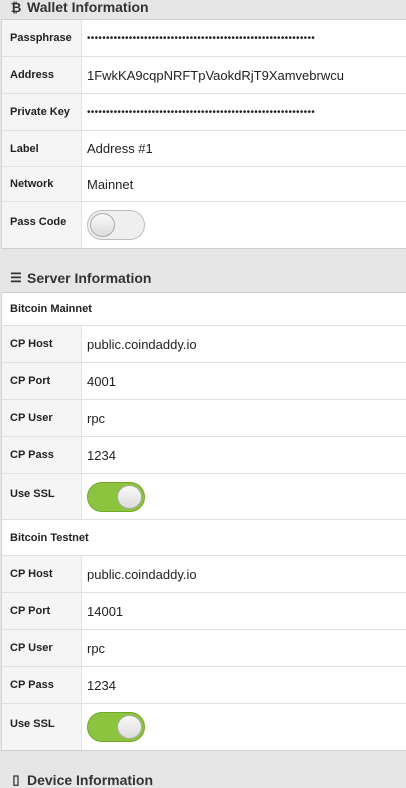 The image size is (406, 788). What do you see at coordinates (89, 278) in the screenshot?
I see `server-section-title: Server Information` at bounding box center [89, 278].